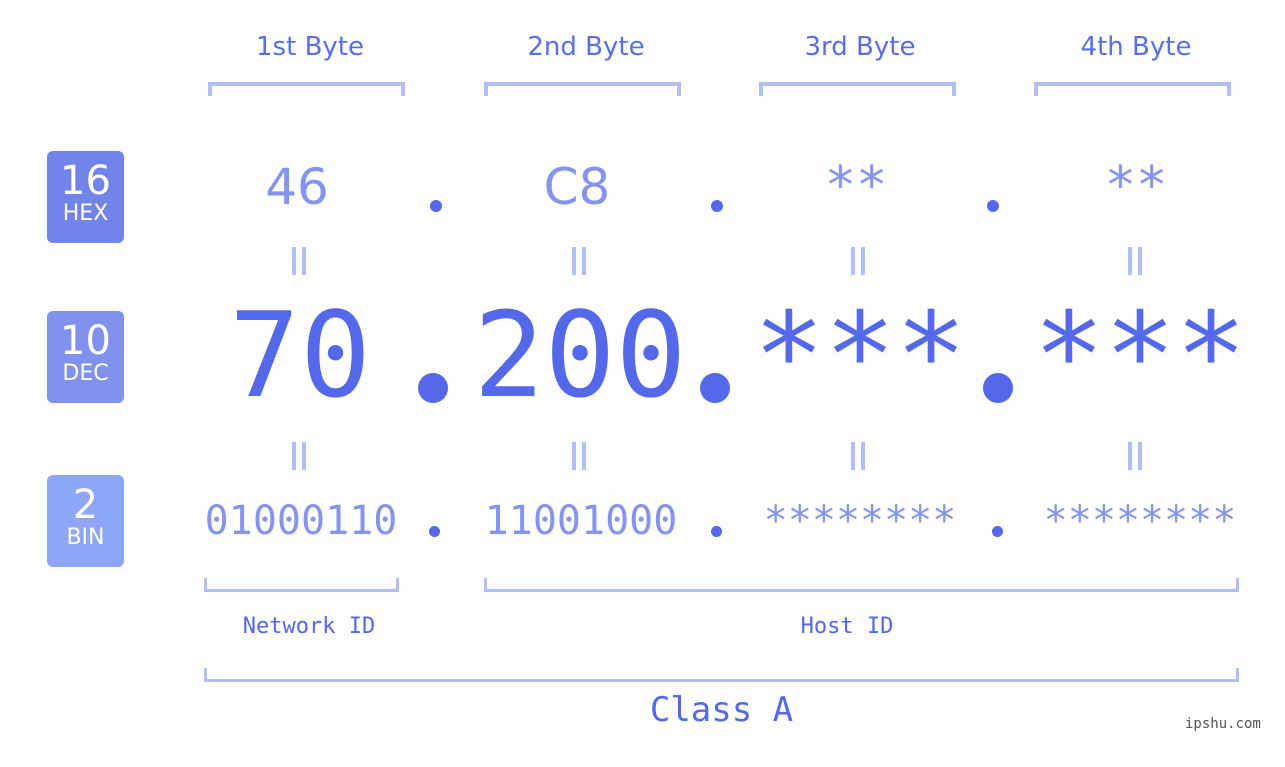 This screenshot has height=767, width=1285. What do you see at coordinates (85, 181) in the screenshot?
I see `hex-base-number: 16` at bounding box center [85, 181].